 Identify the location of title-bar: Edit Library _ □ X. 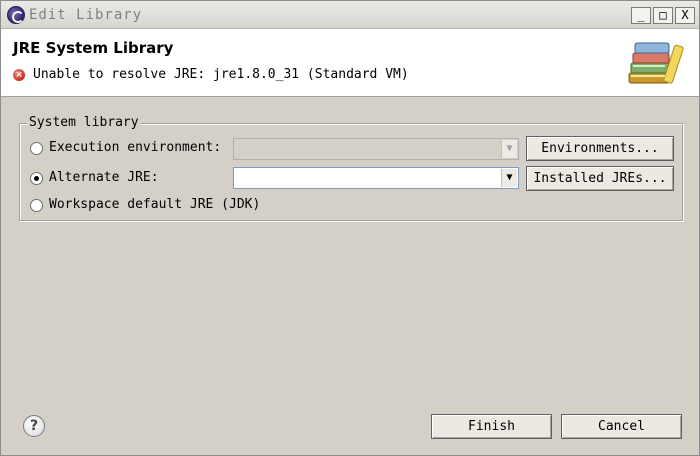
(350, 15).